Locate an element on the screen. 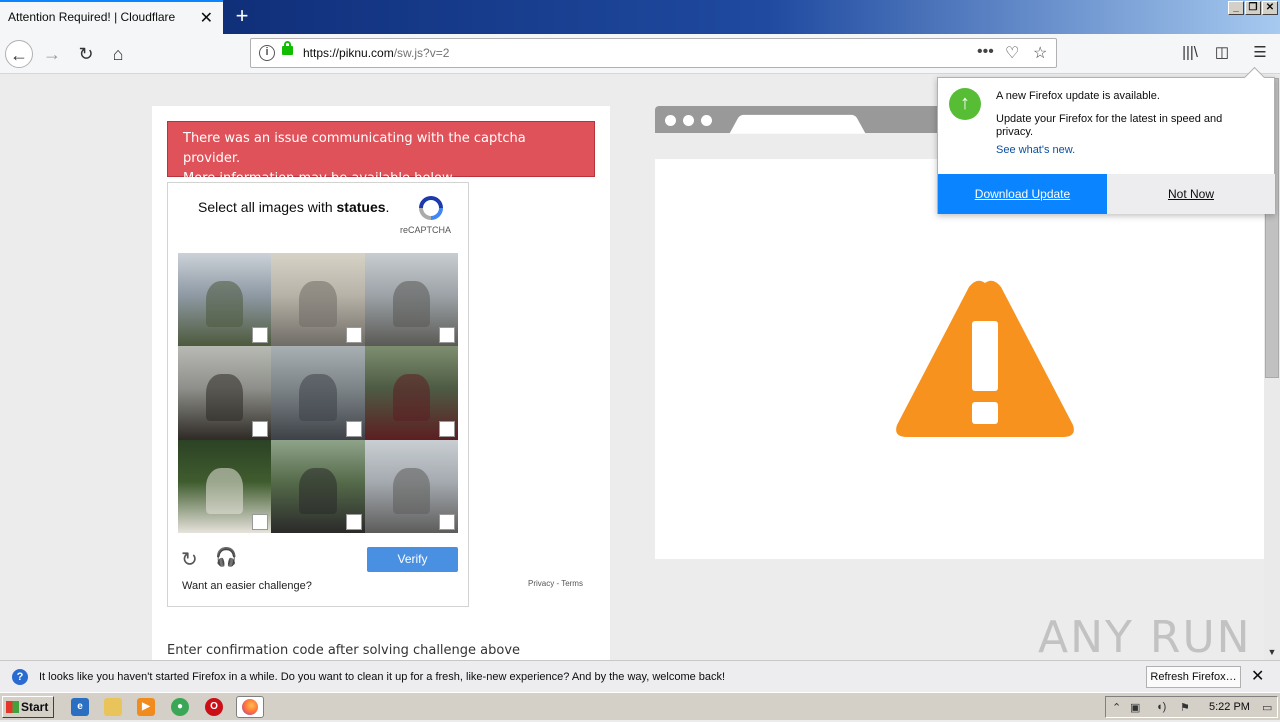 This screenshot has width=1280, height=722. update-arrow-icon: ↑ is located at coordinates (965, 104).